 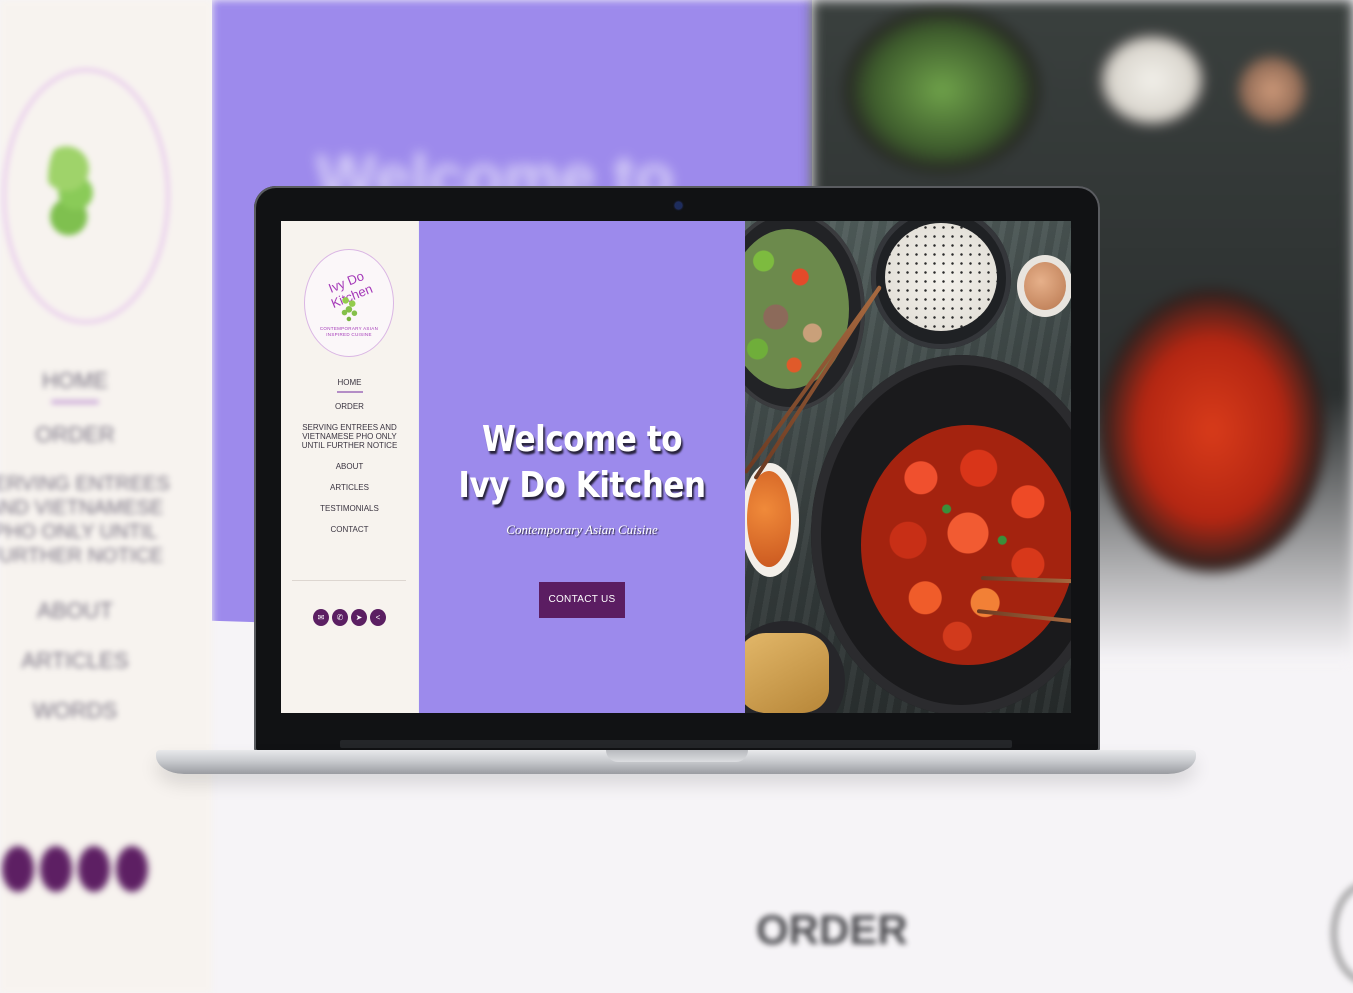 What do you see at coordinates (321, 617) in the screenshot?
I see `email-icon: ✉` at bounding box center [321, 617].